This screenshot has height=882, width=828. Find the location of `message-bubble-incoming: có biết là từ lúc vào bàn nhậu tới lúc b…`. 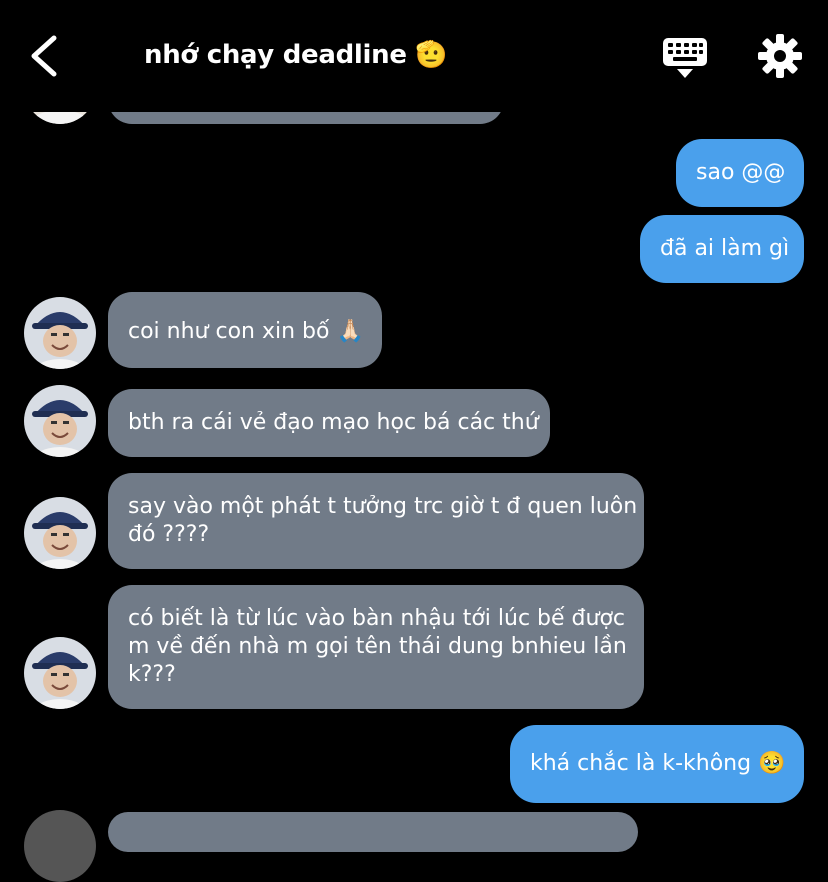

message-bubble-incoming: có biết là từ lúc vào bàn nhậu tới lúc b… is located at coordinates (376, 647).